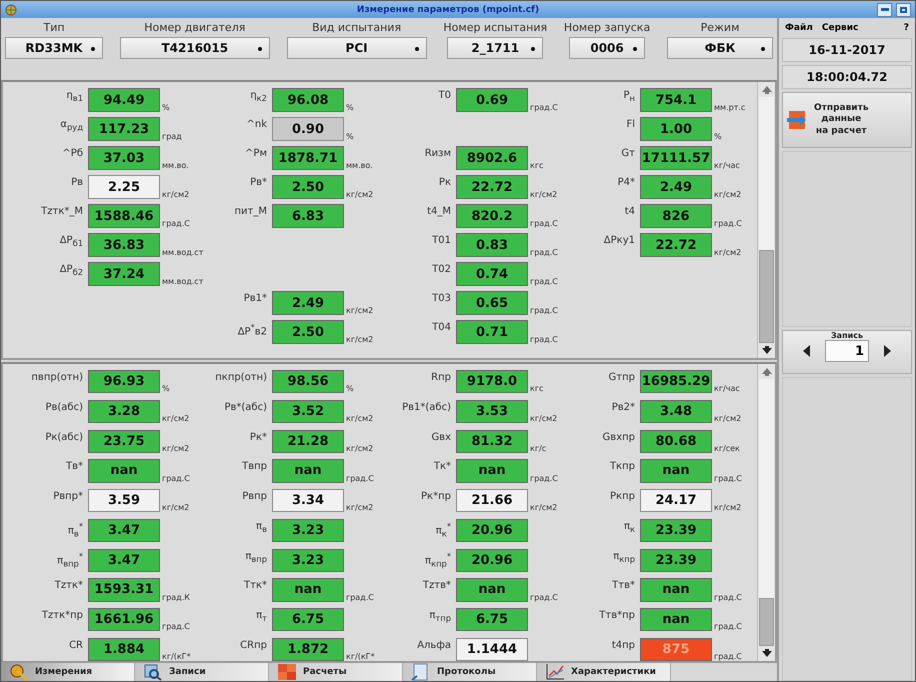  Describe the element at coordinates (308, 303) in the screenshot. I see `value-field: 2.49` at that location.